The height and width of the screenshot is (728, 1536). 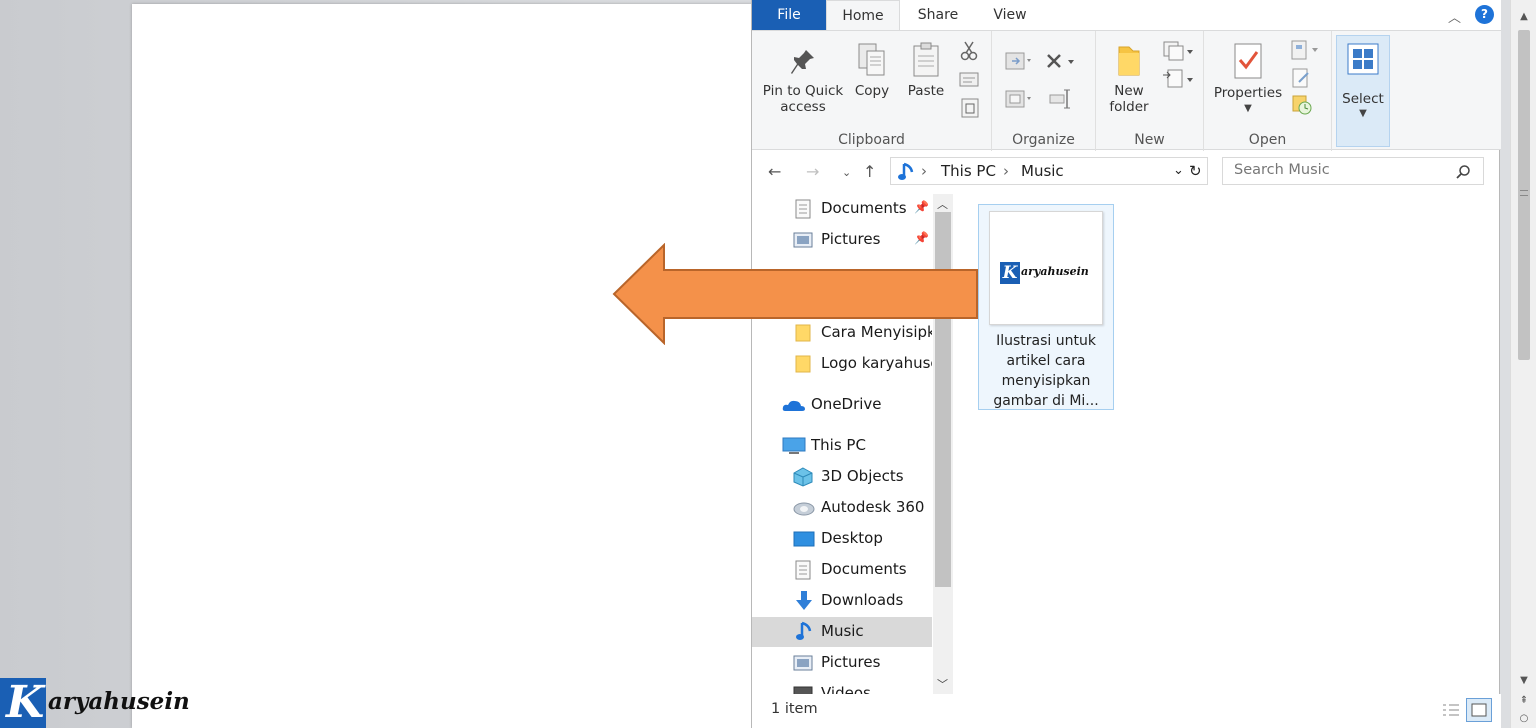 I want to click on nav-label: Autodesk 360, so click(x=873, y=507).